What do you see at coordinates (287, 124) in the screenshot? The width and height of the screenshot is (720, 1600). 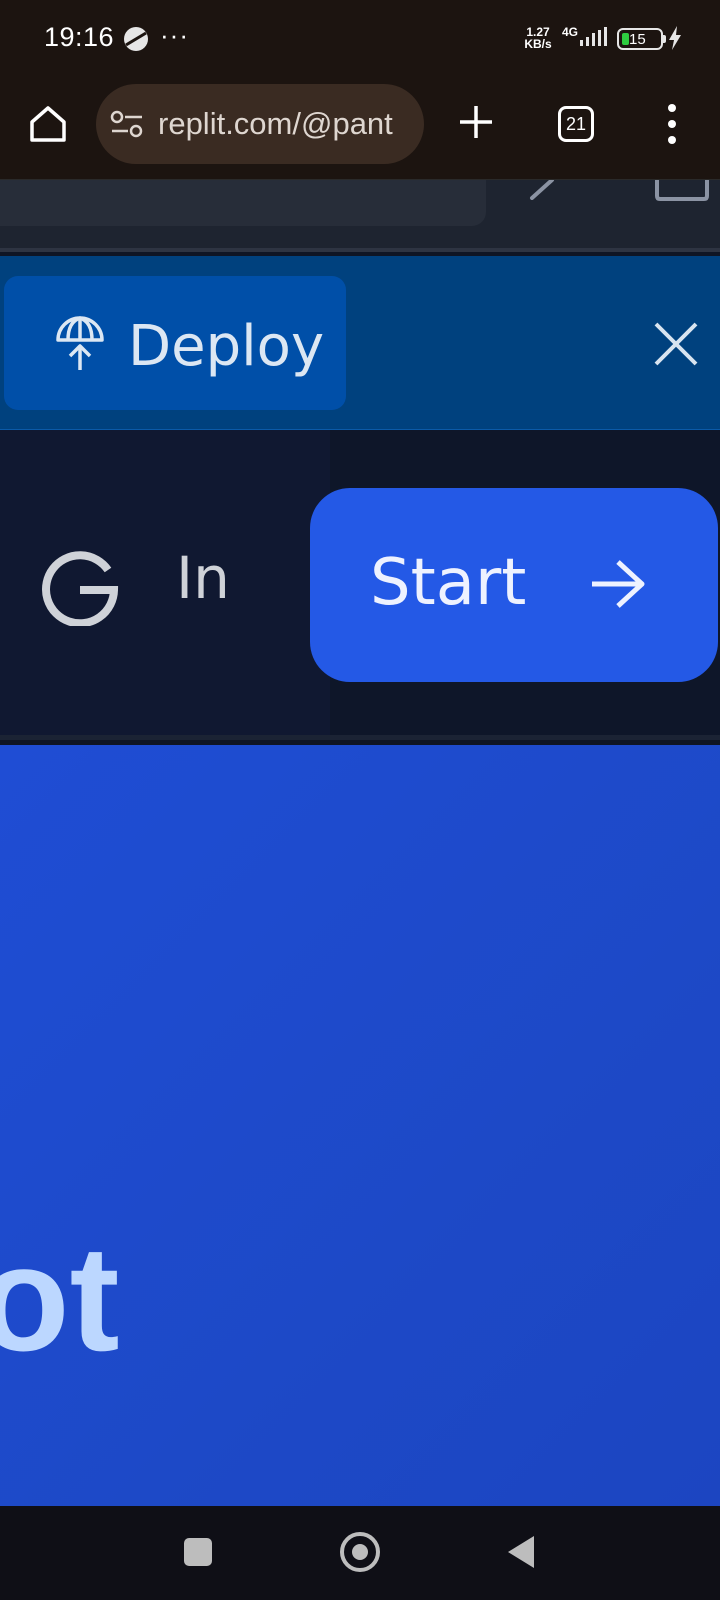 I see `url-text: replit.com/@pant` at bounding box center [287, 124].